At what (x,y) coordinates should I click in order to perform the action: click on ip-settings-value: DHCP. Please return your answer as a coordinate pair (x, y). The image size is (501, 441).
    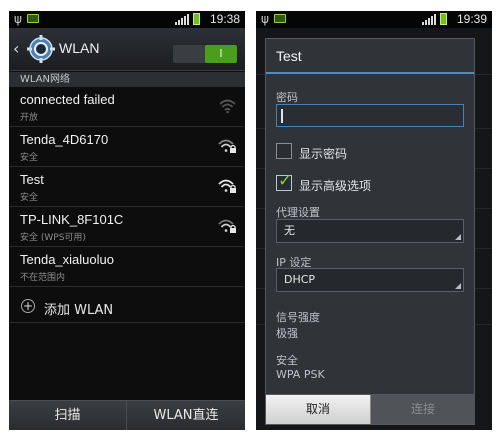
    Looking at the image, I should click on (300, 279).